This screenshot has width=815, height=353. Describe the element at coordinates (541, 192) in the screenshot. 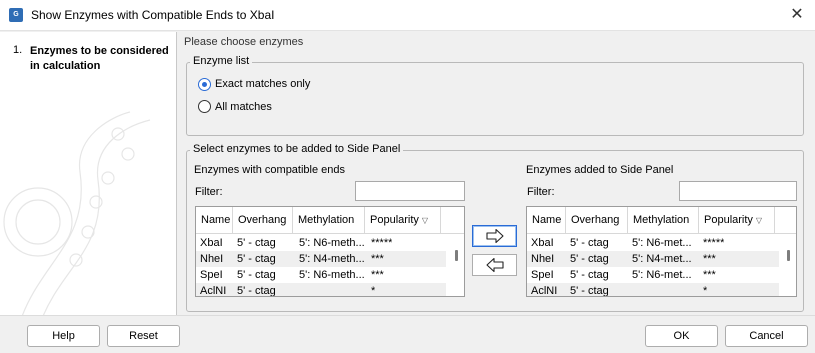

I see `side-panel-filter-label: Filter:` at that location.